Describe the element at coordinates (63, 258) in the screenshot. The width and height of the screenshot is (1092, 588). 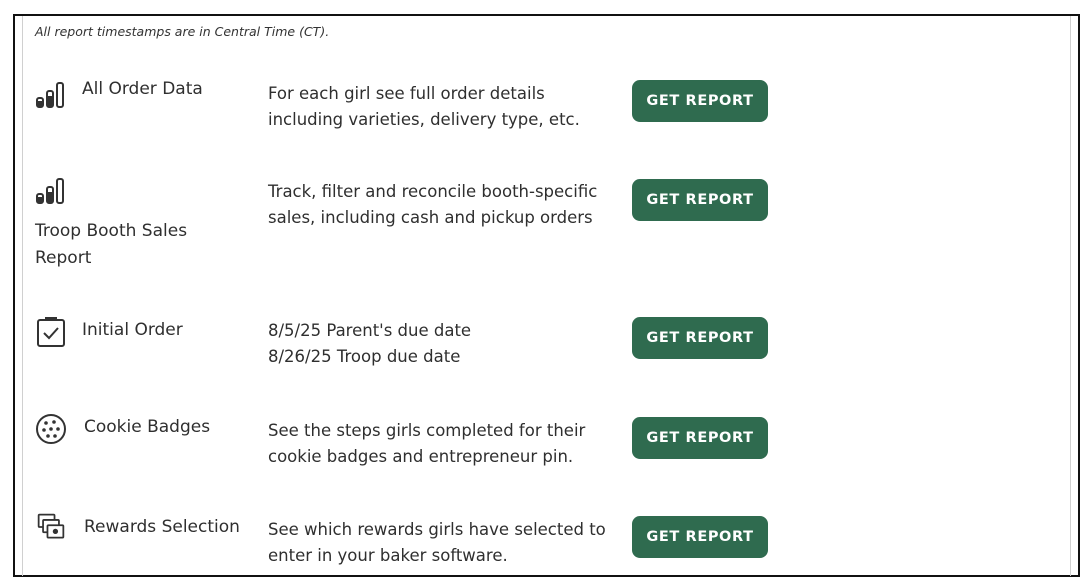
I see `report-title-line: Report` at that location.